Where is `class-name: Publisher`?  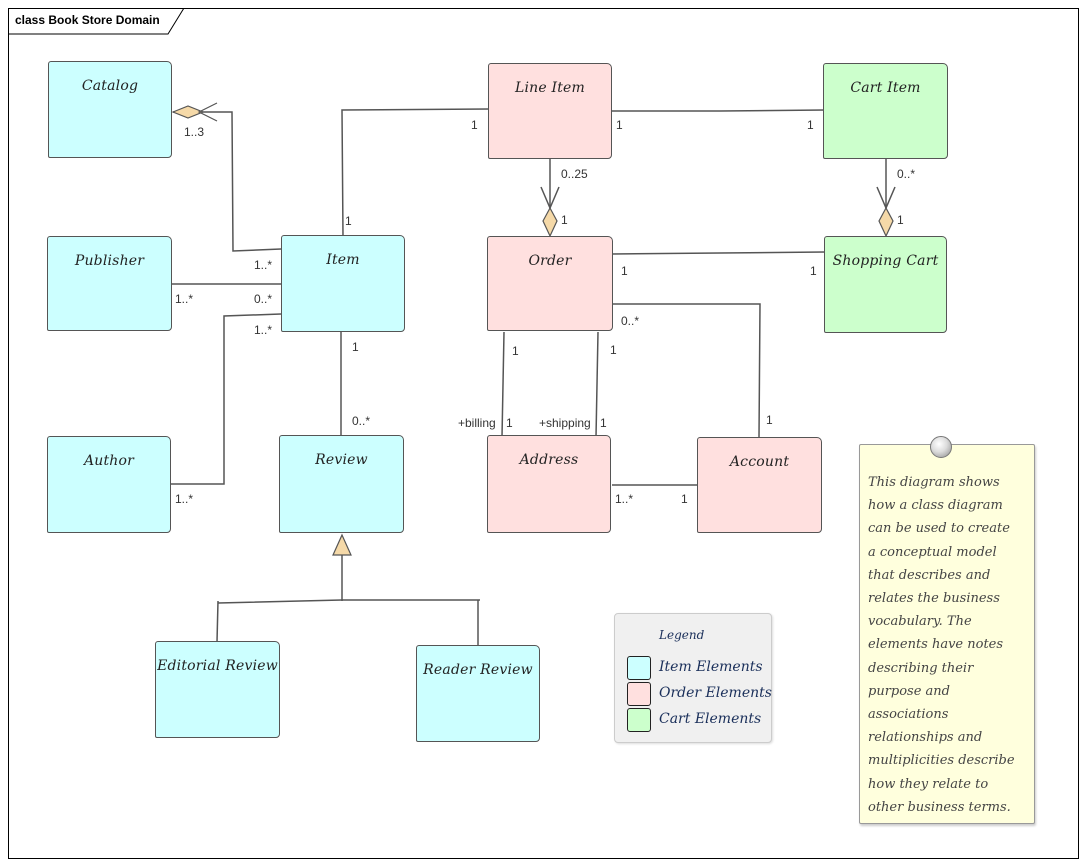
class-name: Publisher is located at coordinates (109, 261).